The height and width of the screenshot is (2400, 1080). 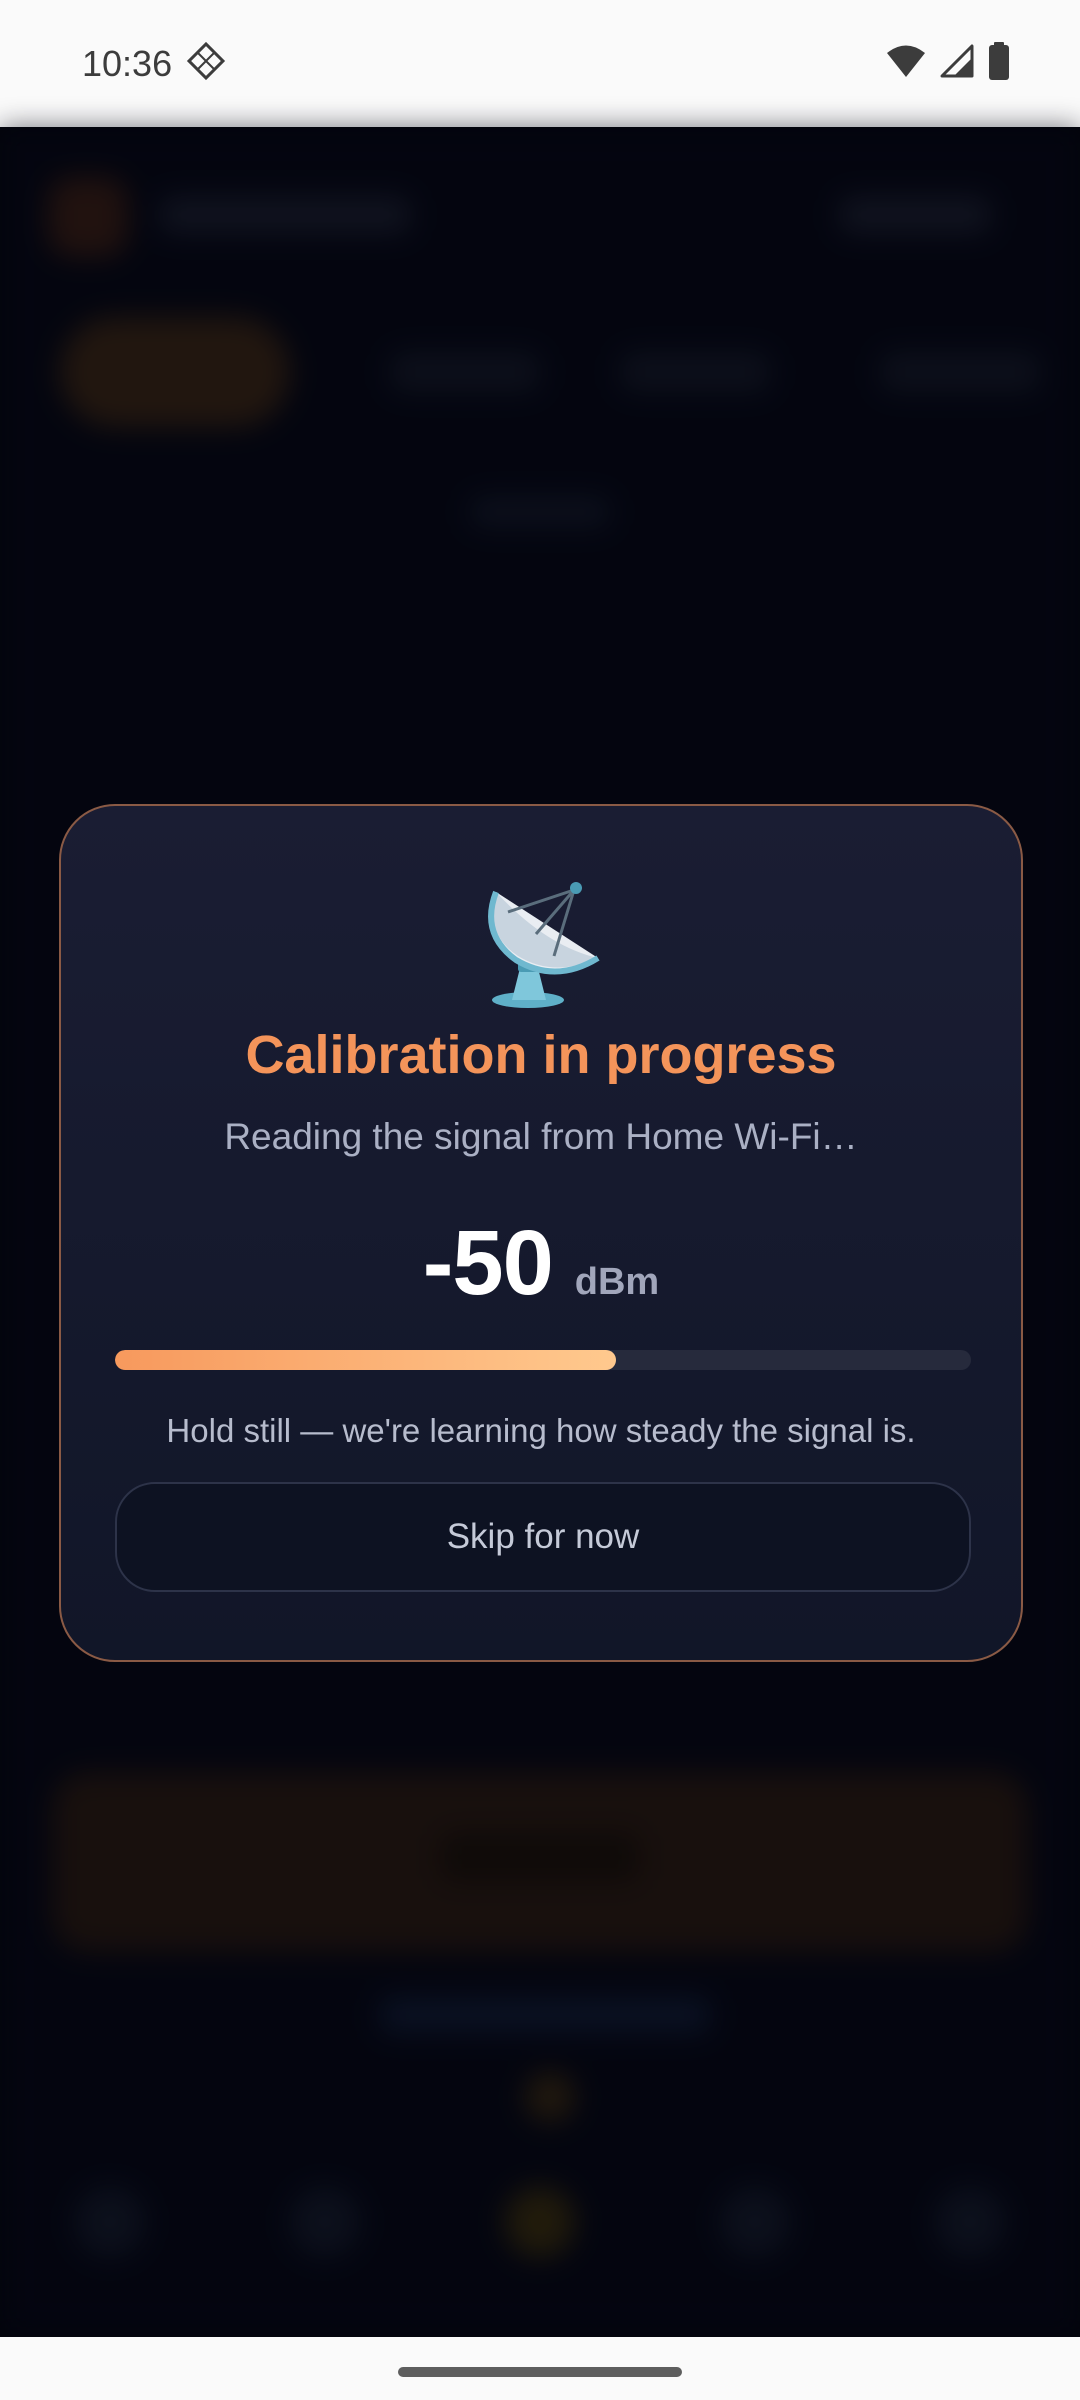 What do you see at coordinates (540, 2372) in the screenshot?
I see `home-indicator` at bounding box center [540, 2372].